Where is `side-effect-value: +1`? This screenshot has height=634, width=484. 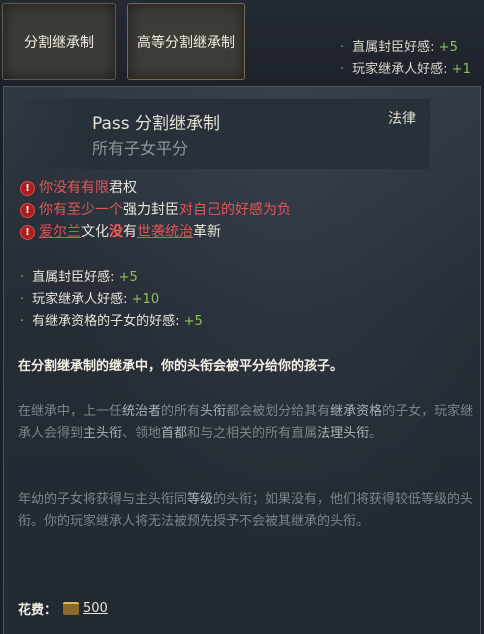
side-effect-value: +1 is located at coordinates (461, 69).